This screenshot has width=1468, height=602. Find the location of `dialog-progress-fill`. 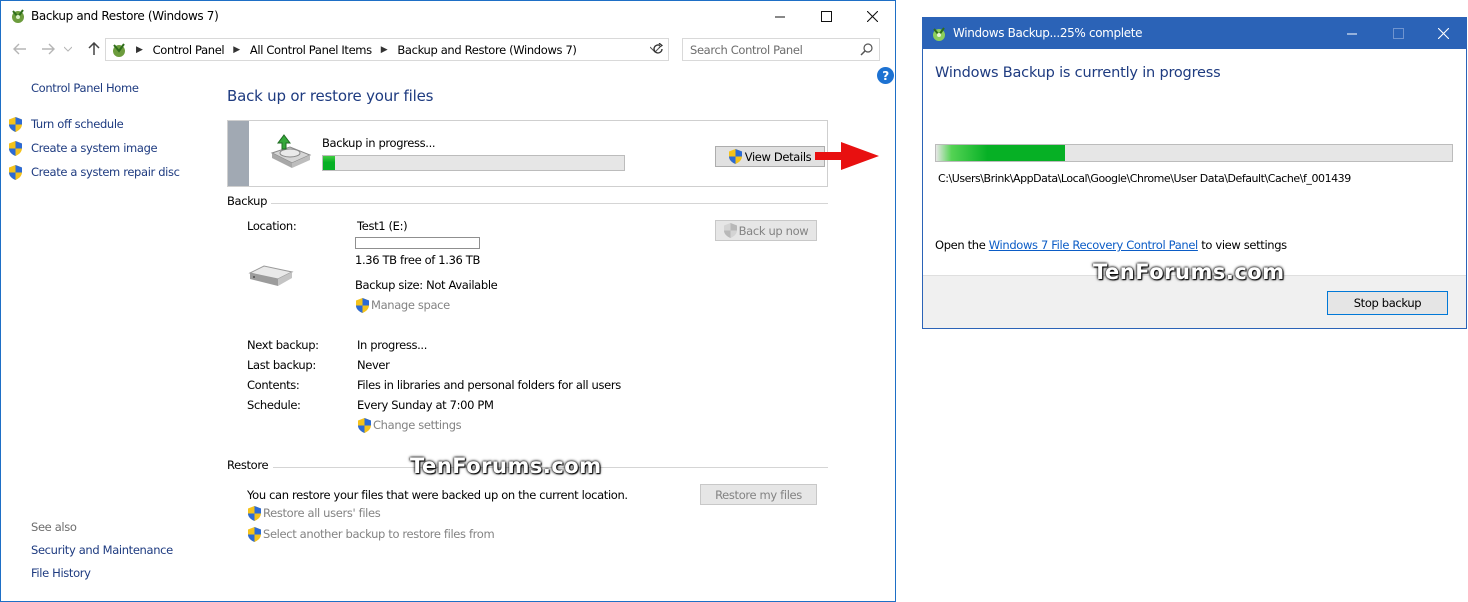

dialog-progress-fill is located at coordinates (1000, 153).